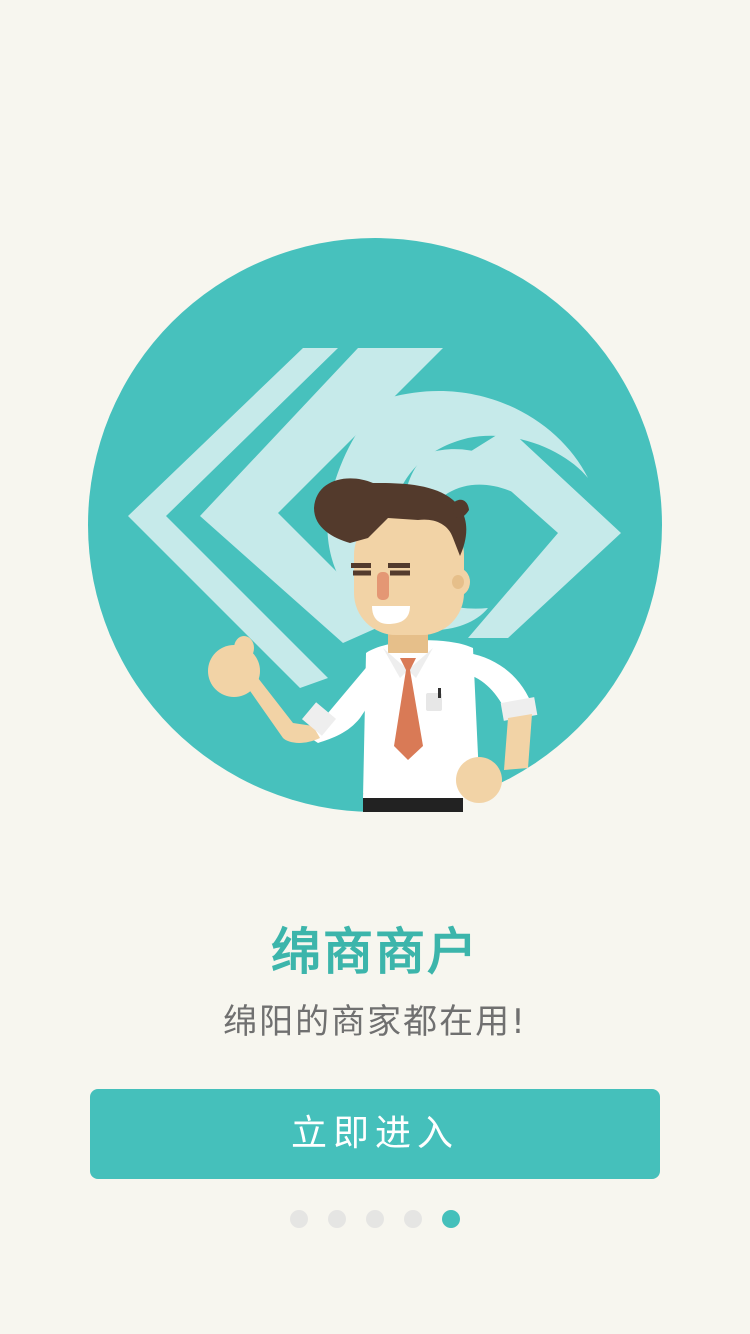 The height and width of the screenshot is (1334, 750). What do you see at coordinates (375, 1022) in the screenshot?
I see `app-subtitle: 绵阳的商家都在用!` at bounding box center [375, 1022].